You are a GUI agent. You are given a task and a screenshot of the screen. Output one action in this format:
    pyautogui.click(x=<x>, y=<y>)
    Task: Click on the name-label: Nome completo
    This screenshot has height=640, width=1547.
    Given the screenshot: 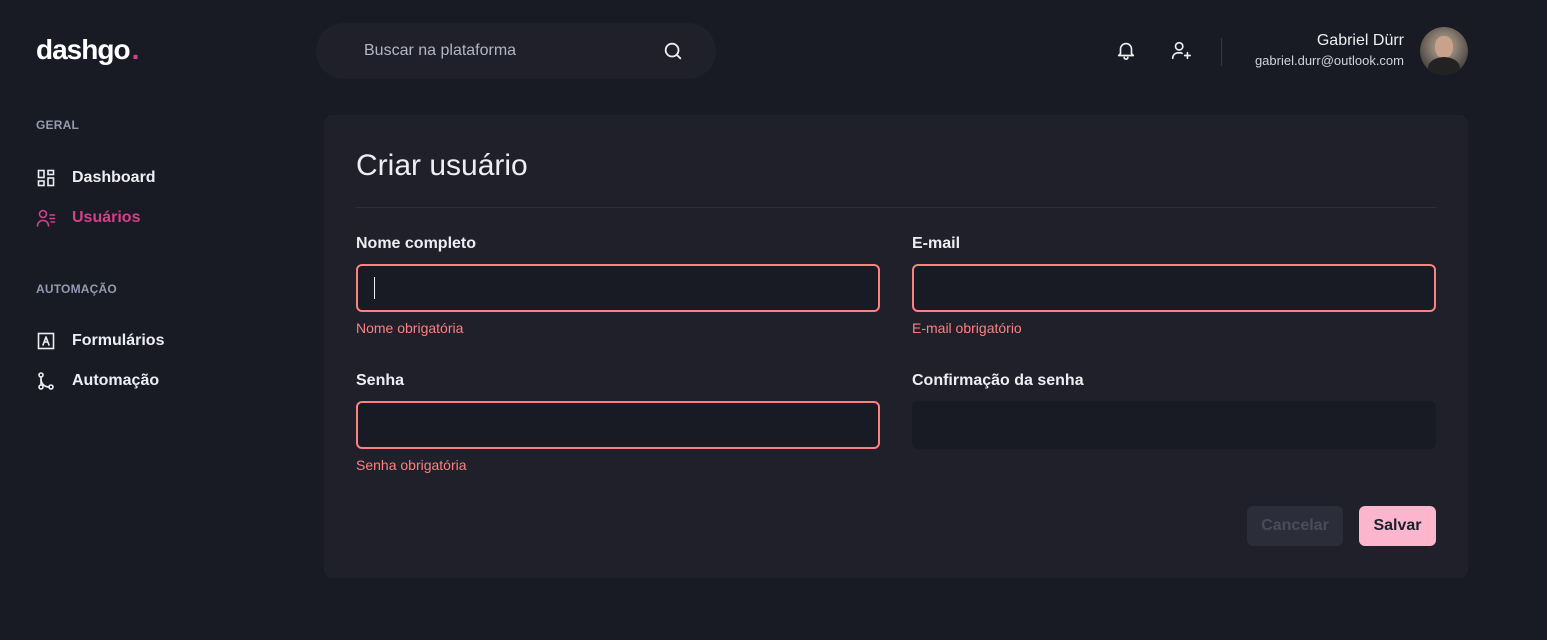 What is the action you would take?
    pyautogui.click(x=416, y=243)
    